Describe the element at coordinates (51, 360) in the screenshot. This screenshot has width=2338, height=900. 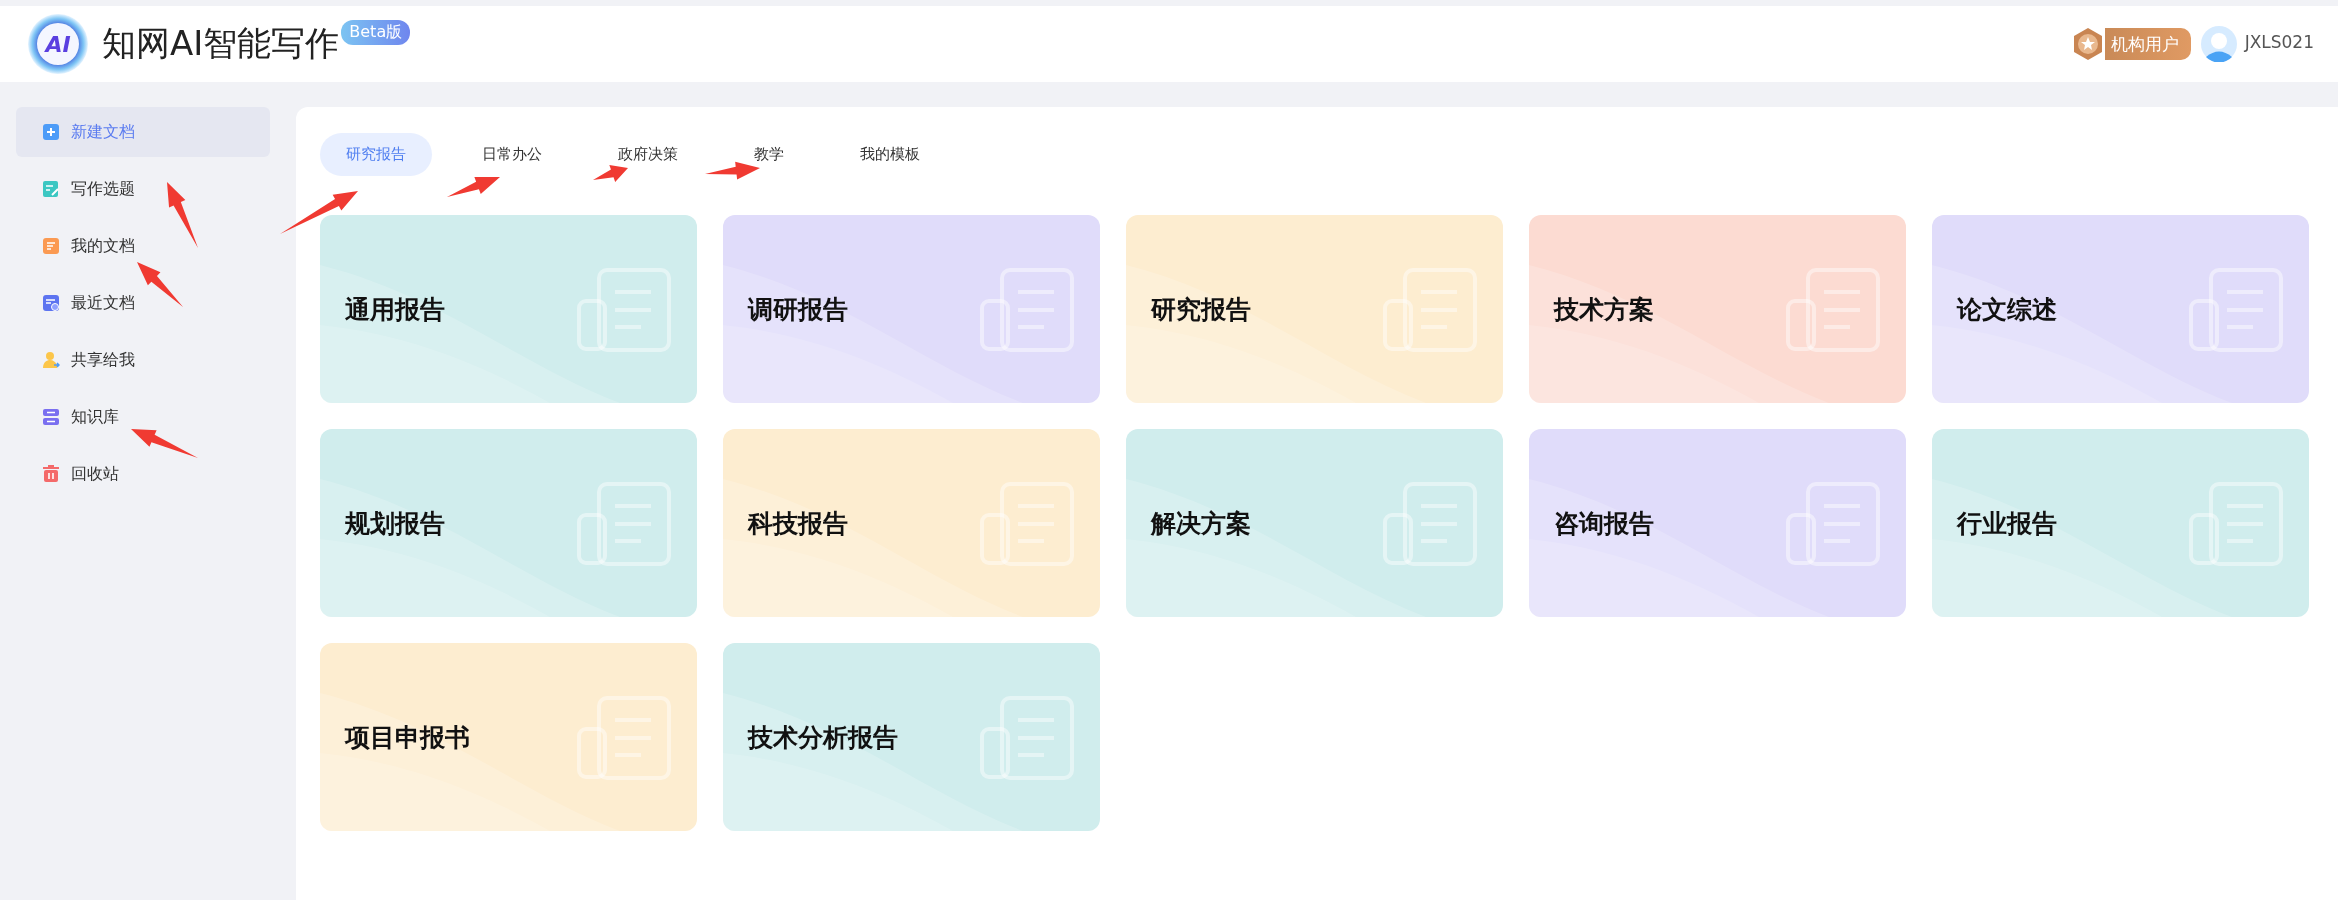
I see `person-icon` at that location.